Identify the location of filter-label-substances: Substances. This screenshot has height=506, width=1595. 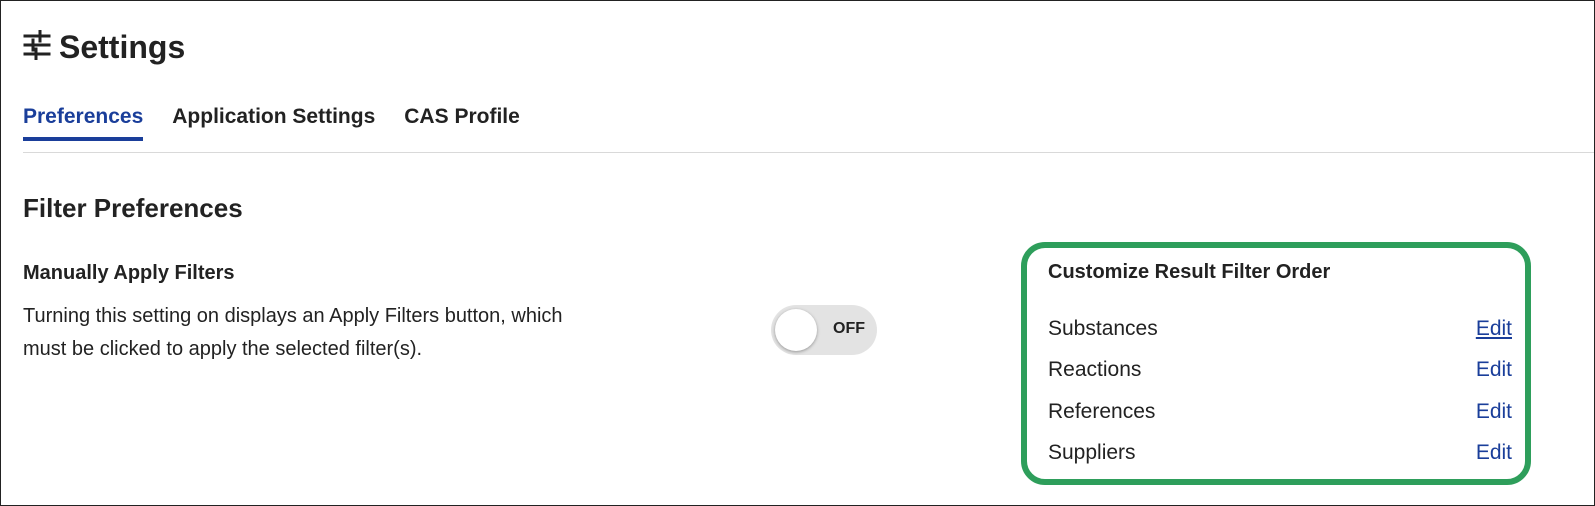
(1103, 328).